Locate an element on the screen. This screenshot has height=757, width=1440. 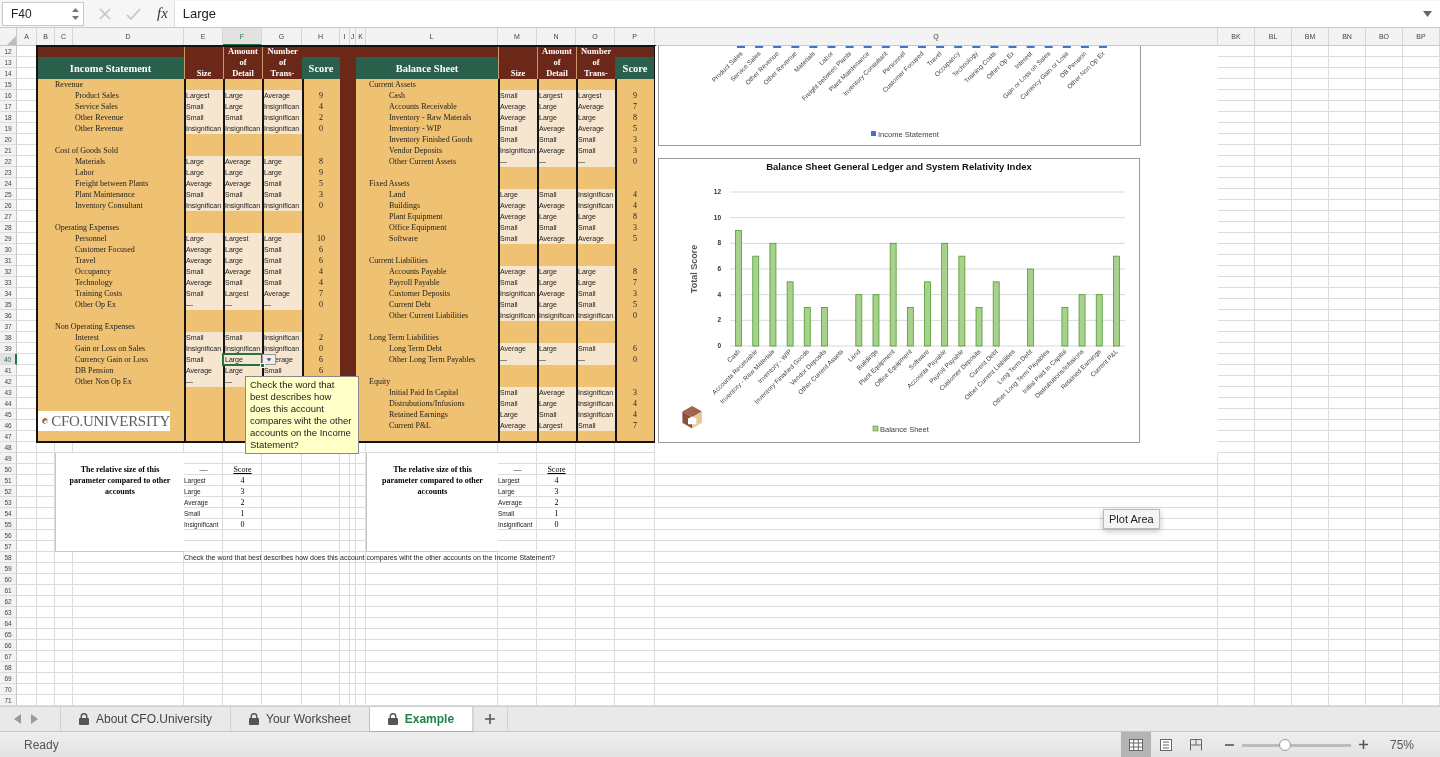
slider-thumb is located at coordinates (1284, 744).